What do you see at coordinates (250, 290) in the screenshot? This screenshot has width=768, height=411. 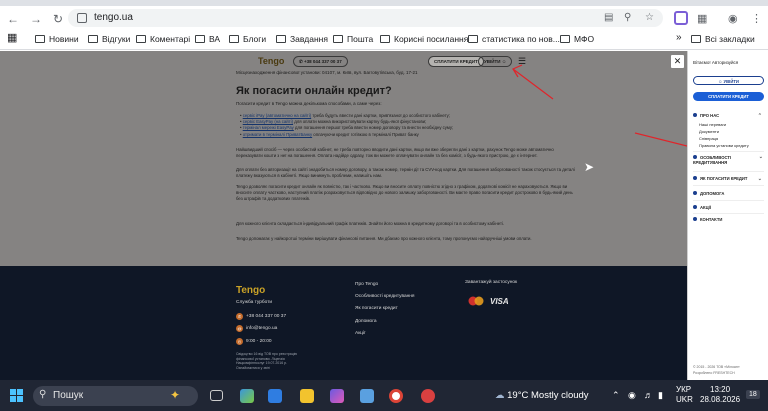 I see `footer-logo: Tengo` at bounding box center [250, 290].